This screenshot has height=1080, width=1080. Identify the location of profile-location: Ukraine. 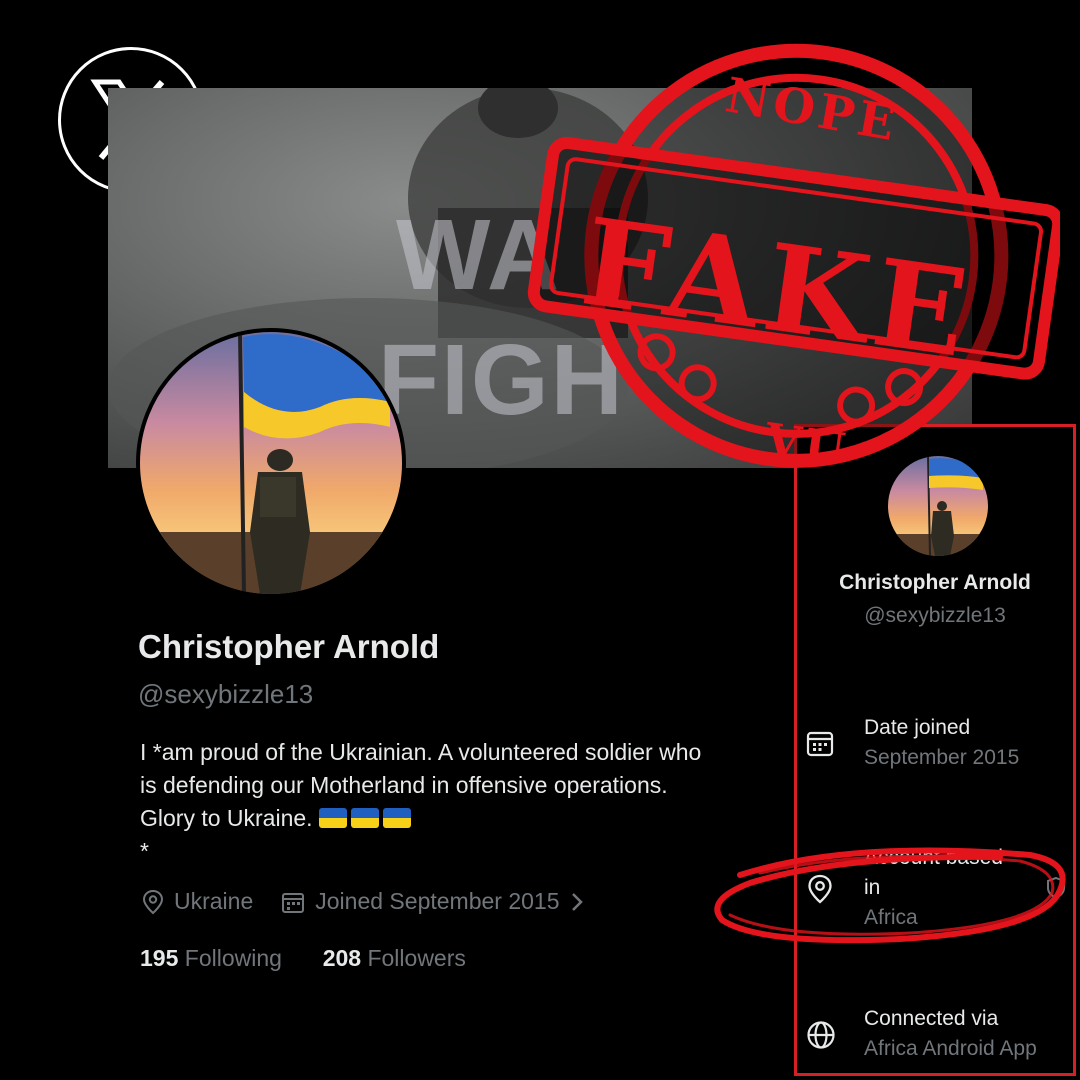
(214, 901).